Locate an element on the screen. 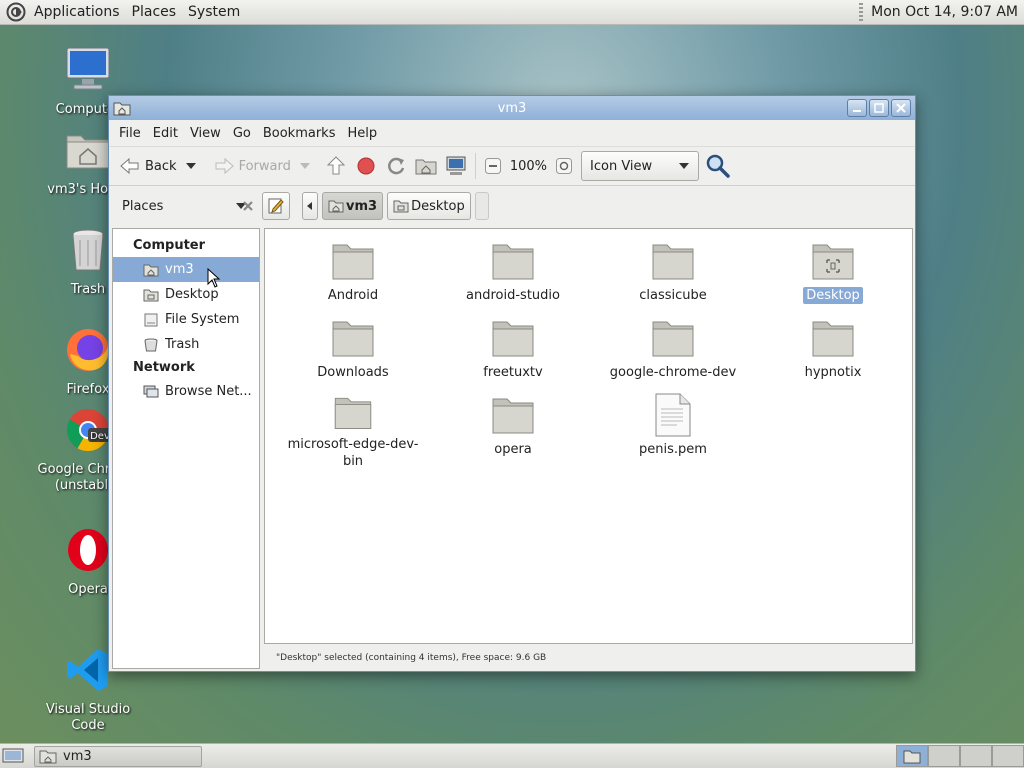  breadcrumb-desktop: Desktop is located at coordinates (429, 206).